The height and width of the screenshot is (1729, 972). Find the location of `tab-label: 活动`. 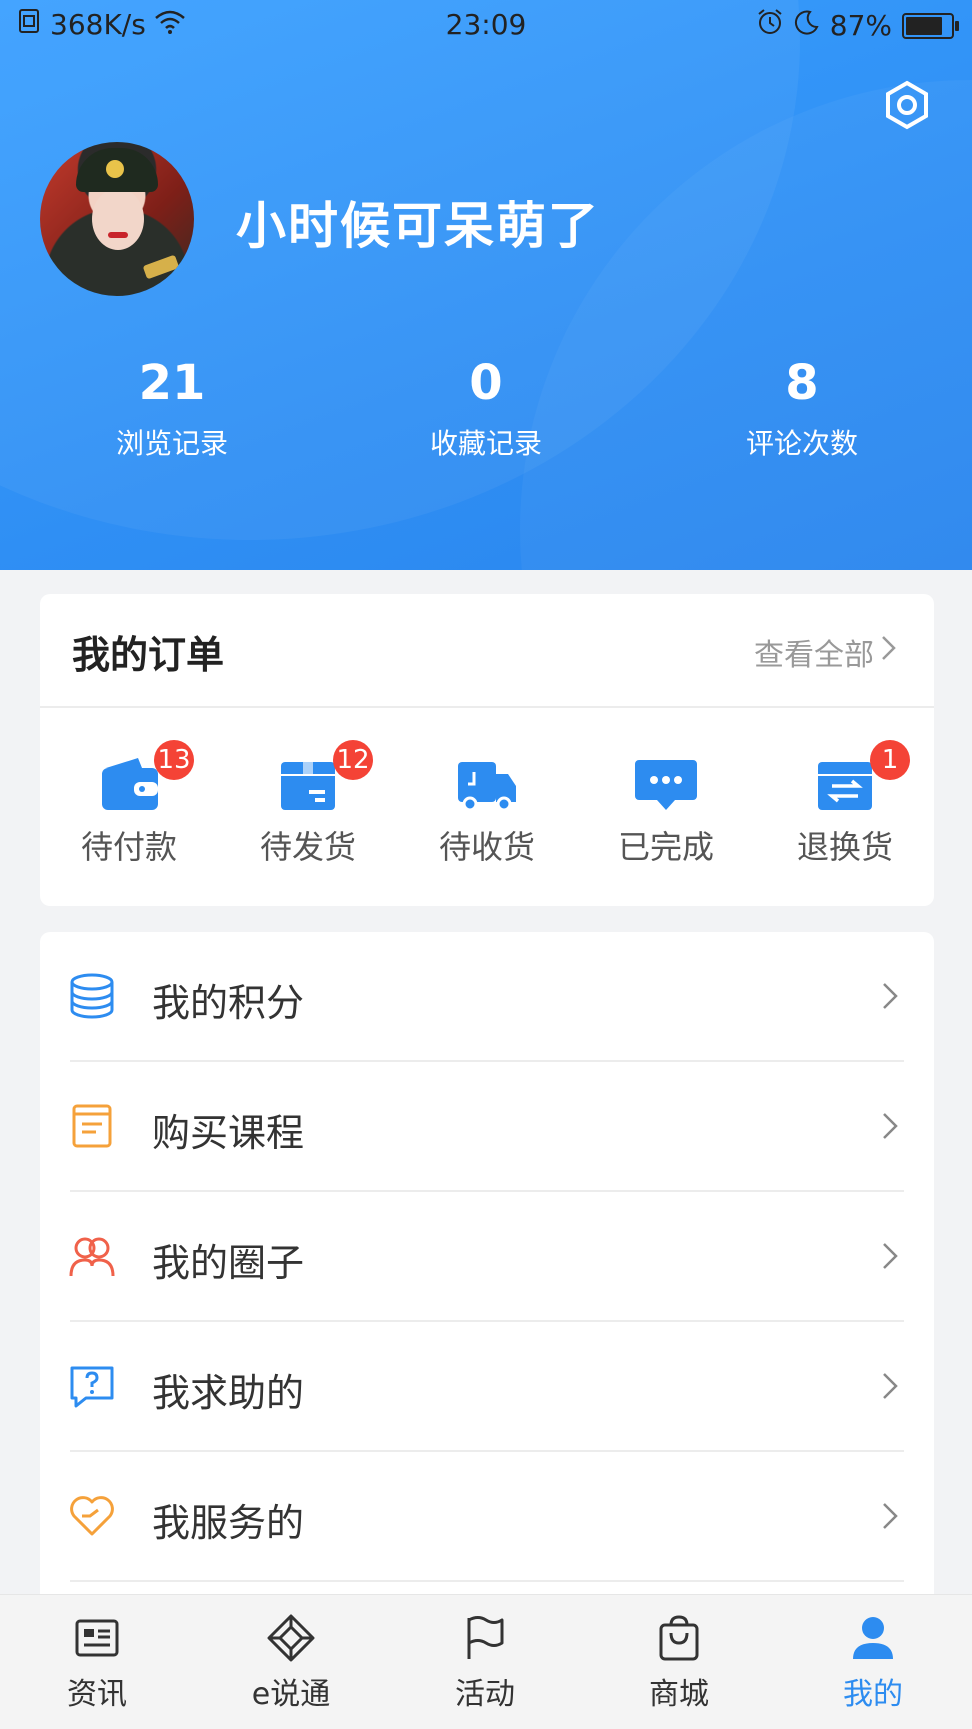

tab-label: 活动 is located at coordinates (485, 1694).